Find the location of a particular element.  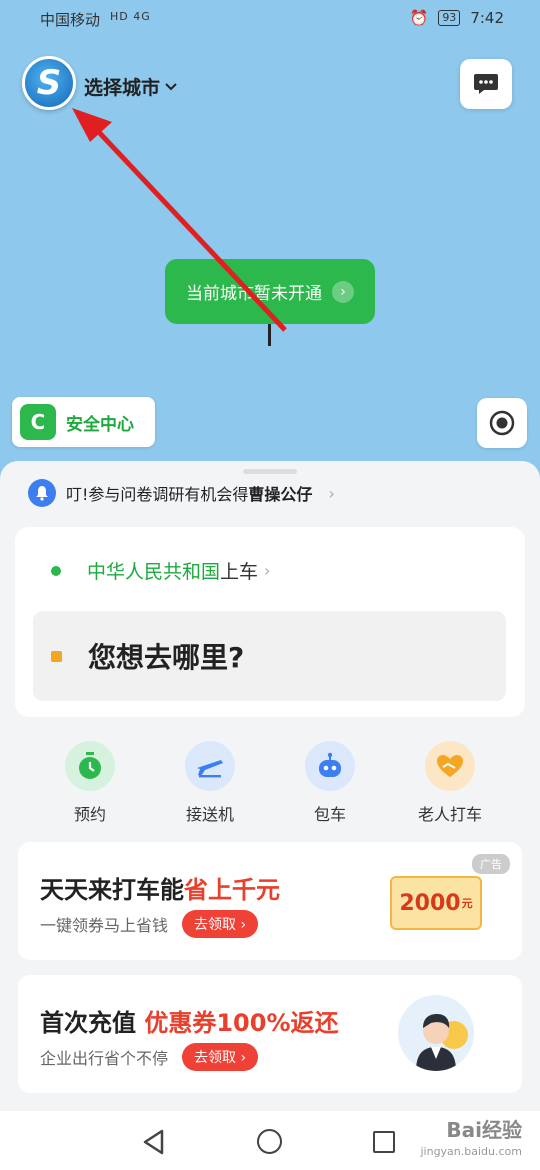

watermark: Bai经验 jingyan.baidu.com is located at coordinates (471, 1141).